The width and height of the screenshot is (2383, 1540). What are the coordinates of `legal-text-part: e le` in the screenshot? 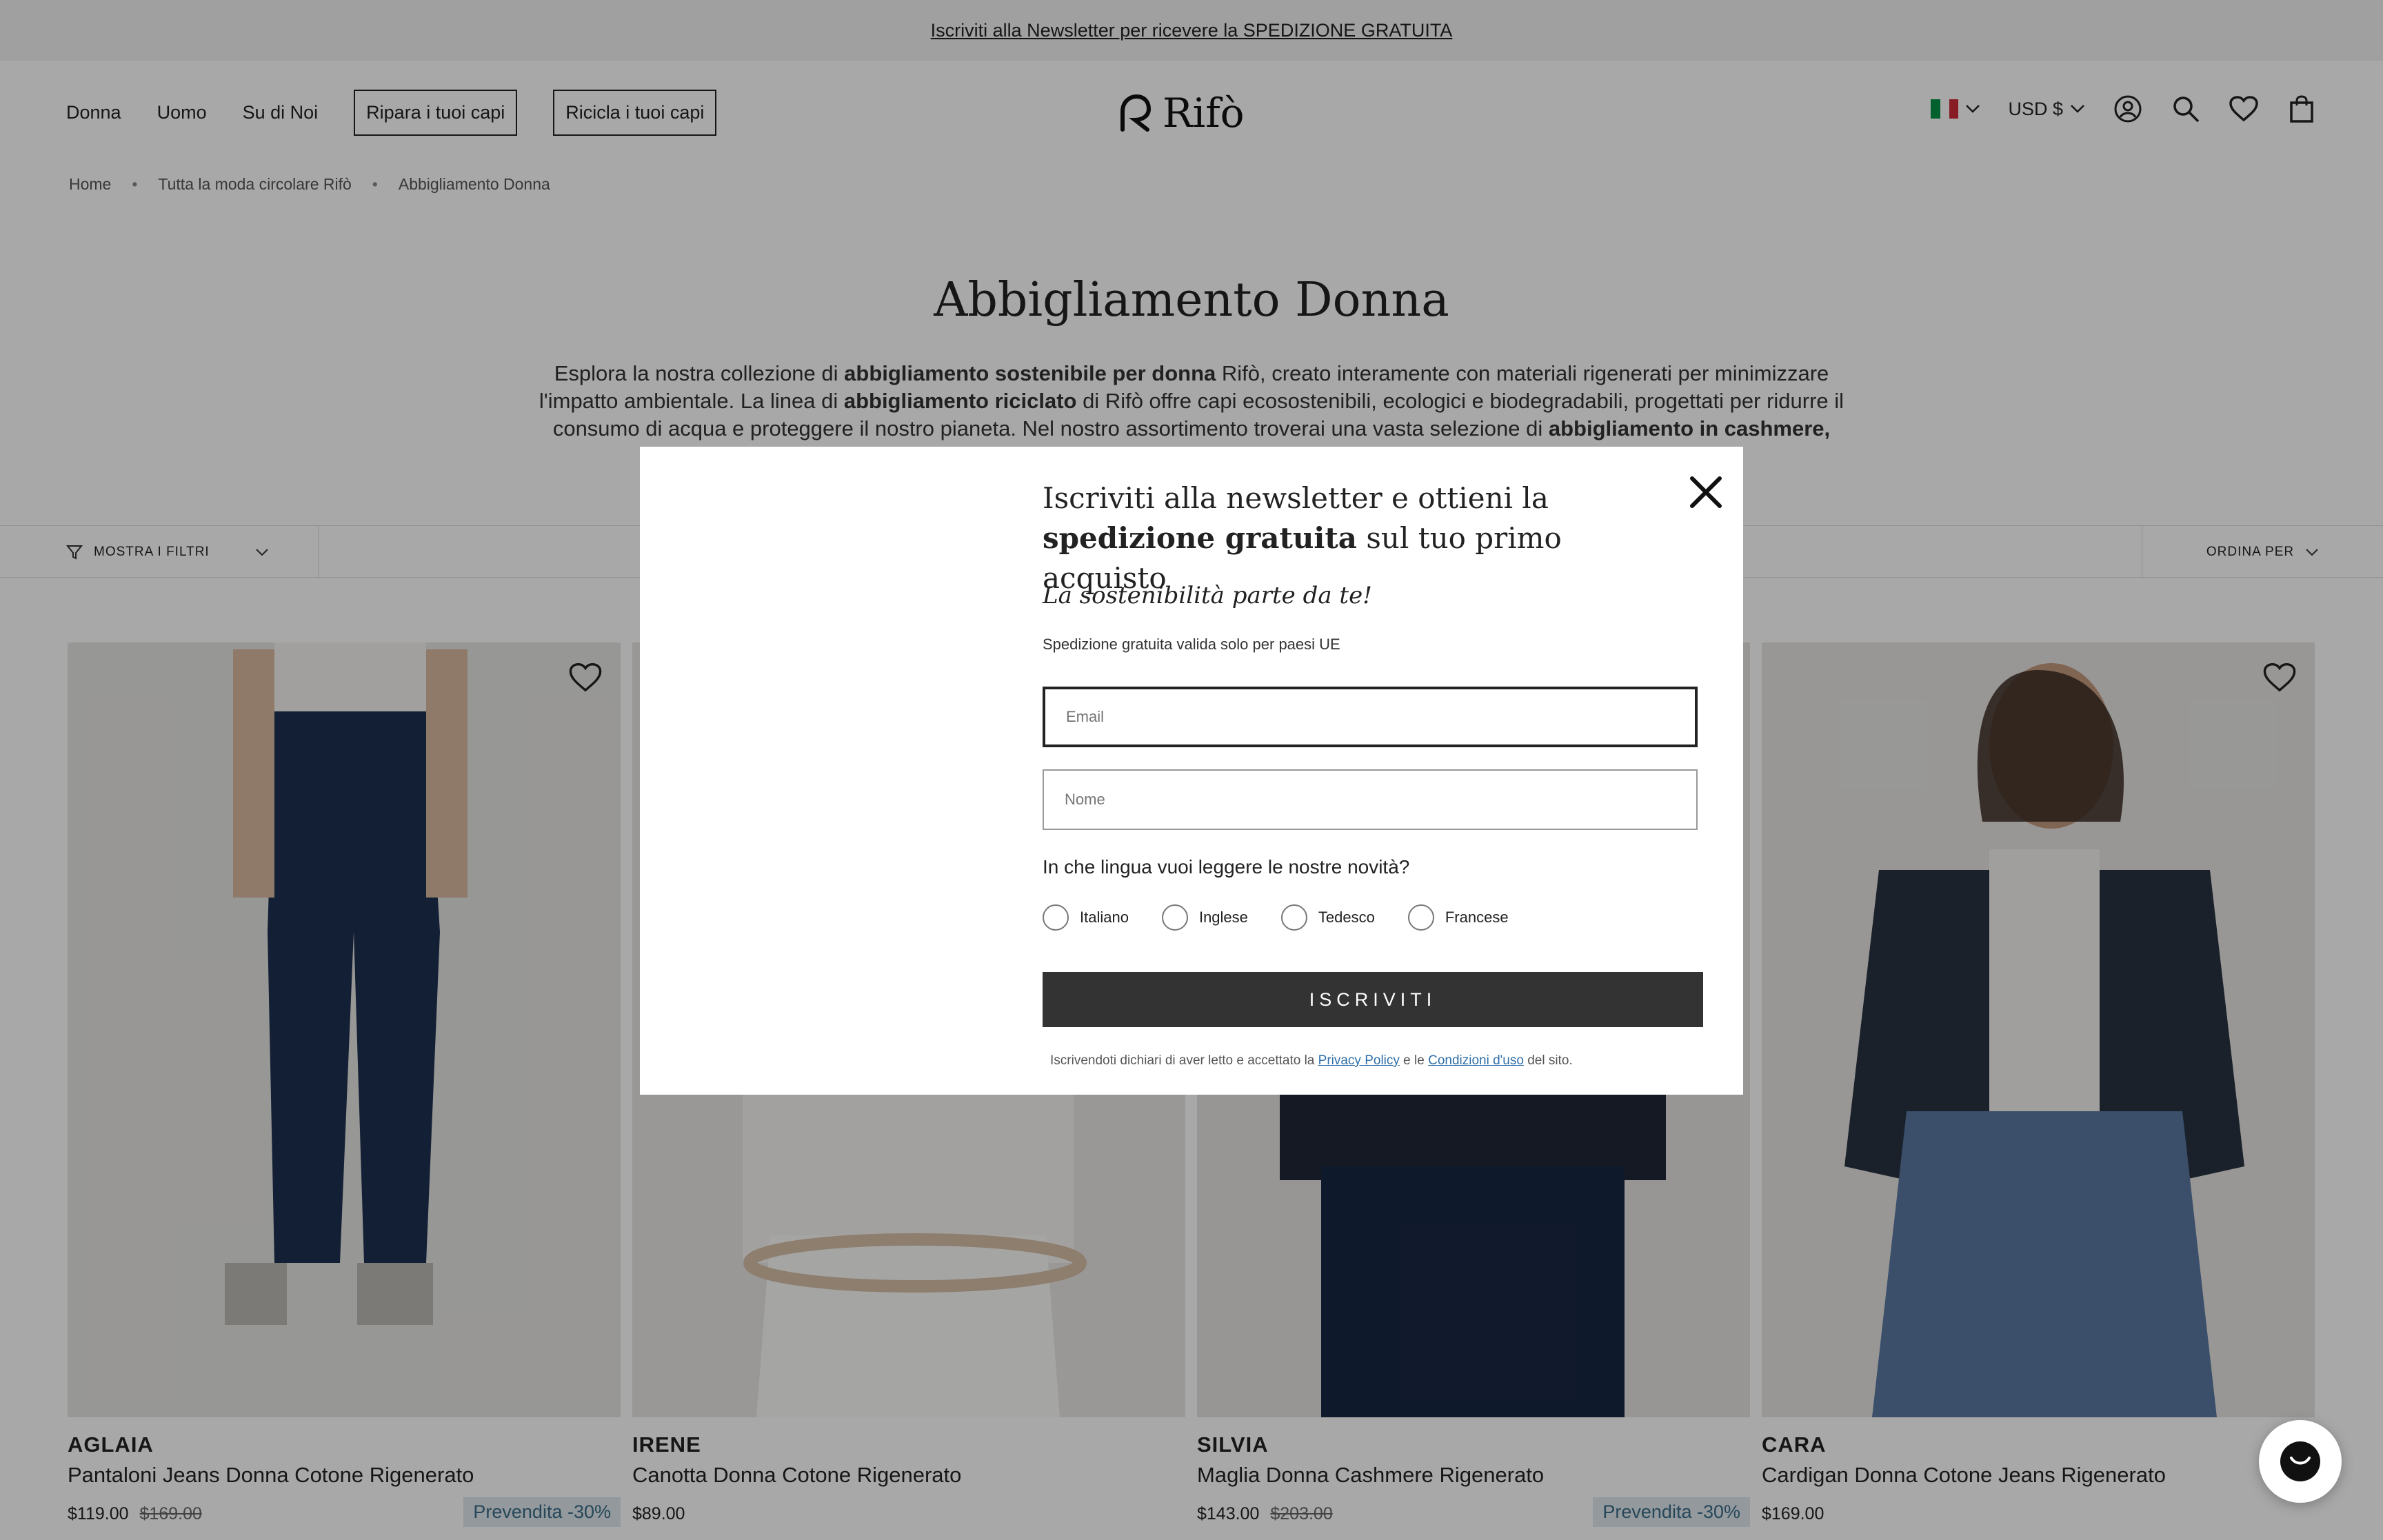 It's located at (1414, 1061).